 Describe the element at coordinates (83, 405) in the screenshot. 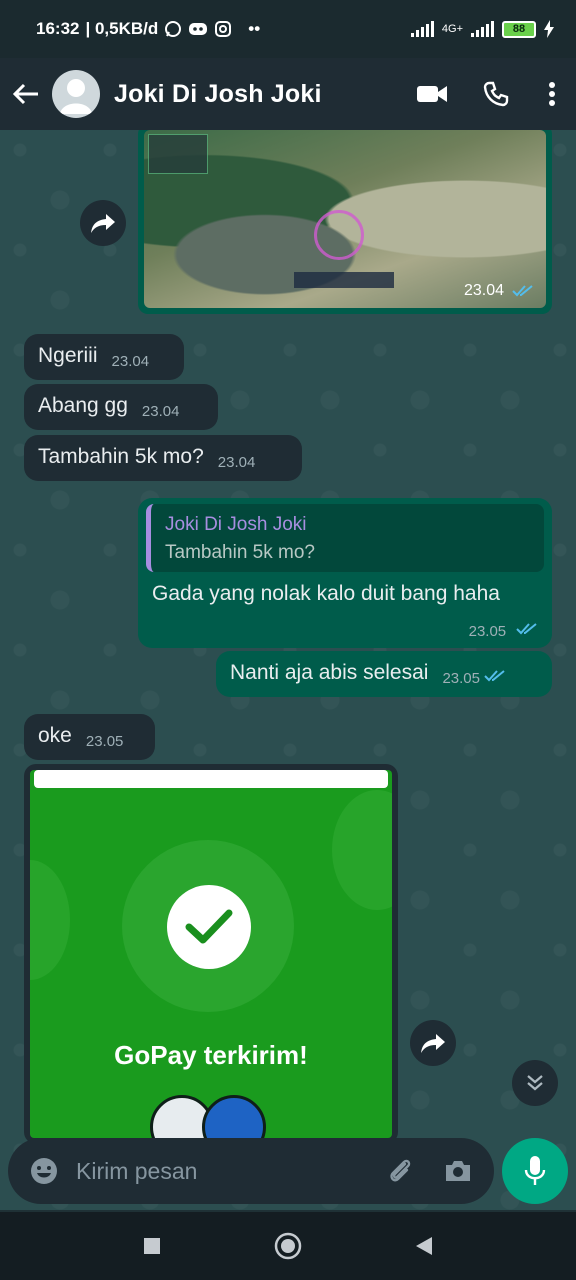

I see `message-text: Abang gg` at that location.